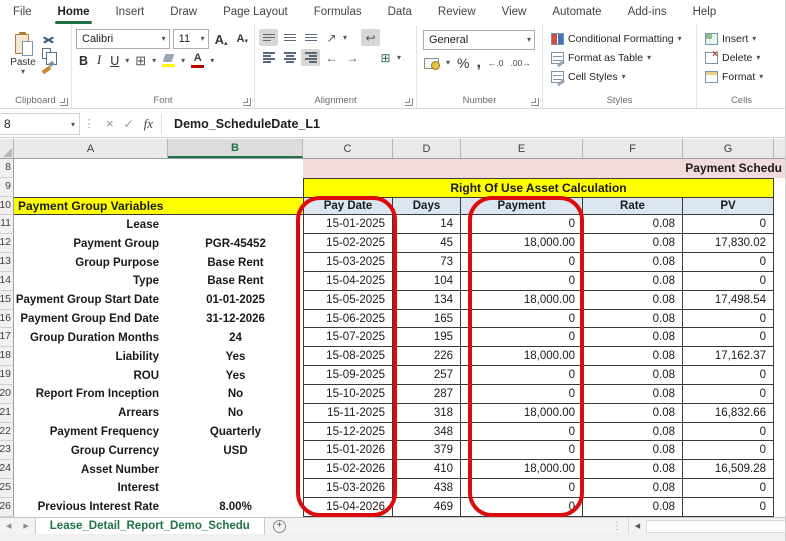  Describe the element at coordinates (633, 206) in the screenshot. I see `table-header-rate: Rate` at that location.